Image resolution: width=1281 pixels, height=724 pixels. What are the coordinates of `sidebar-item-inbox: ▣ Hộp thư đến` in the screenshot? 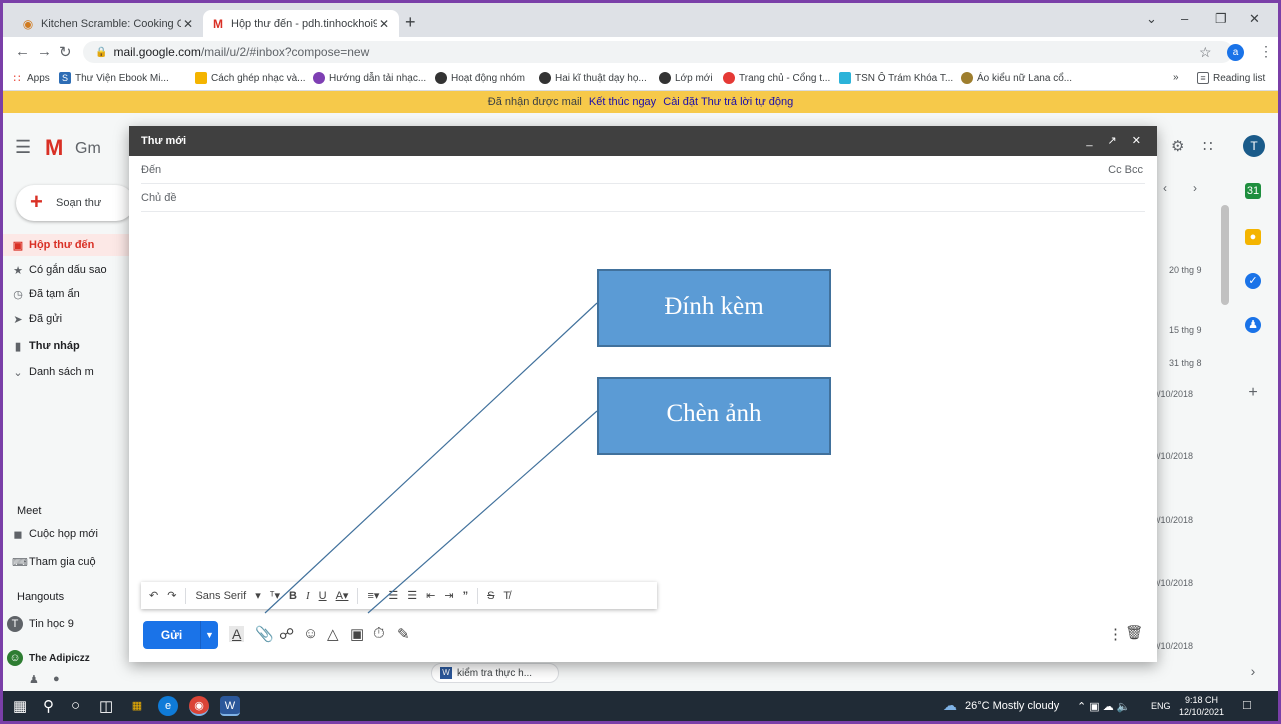 It's located at (73, 245).